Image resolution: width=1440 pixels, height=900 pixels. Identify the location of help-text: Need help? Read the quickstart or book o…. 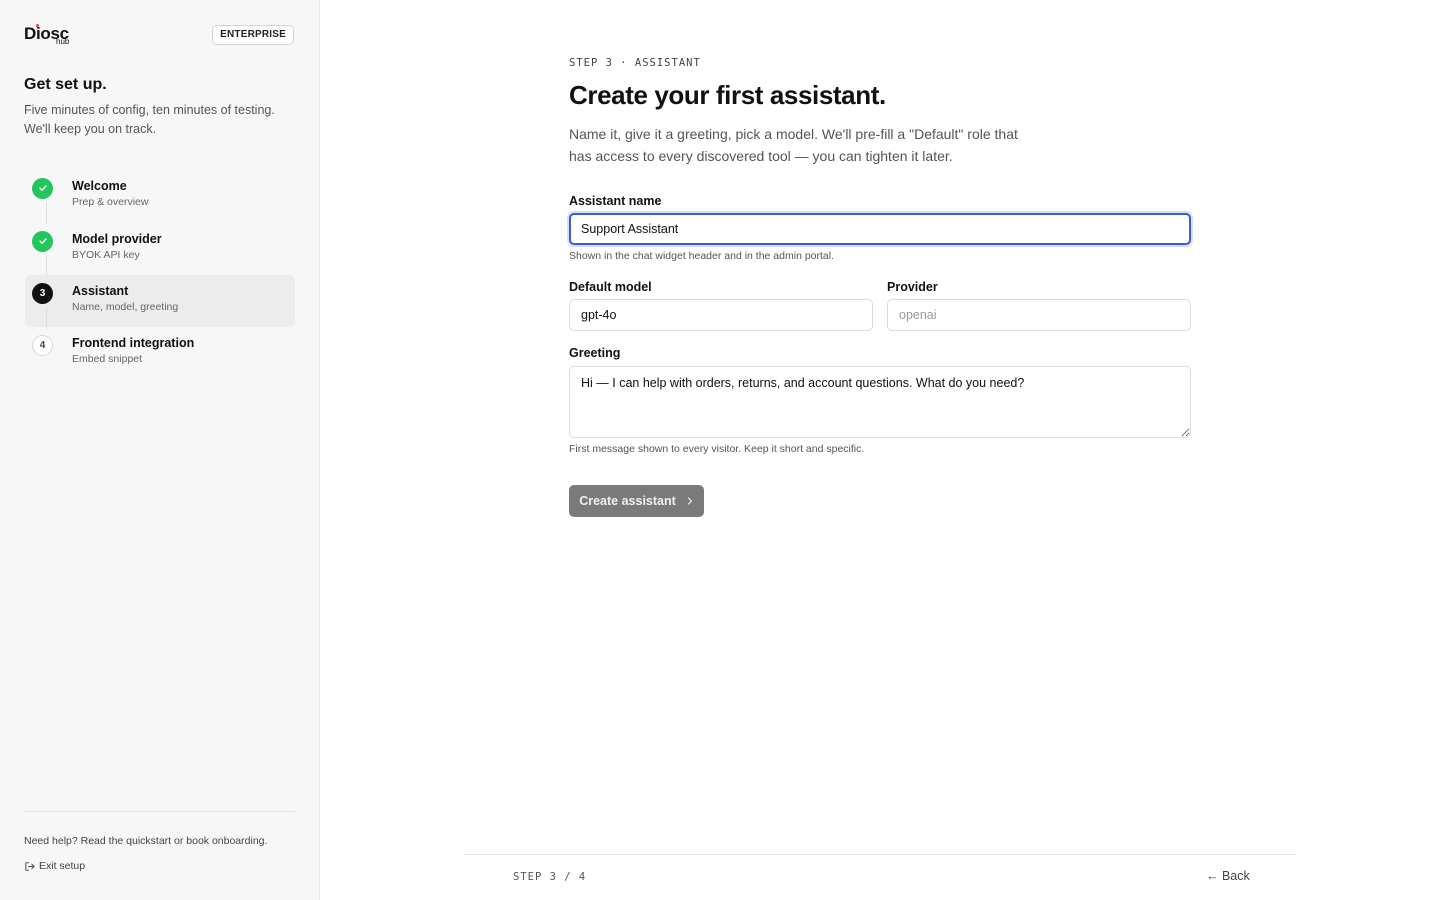
(145, 841).